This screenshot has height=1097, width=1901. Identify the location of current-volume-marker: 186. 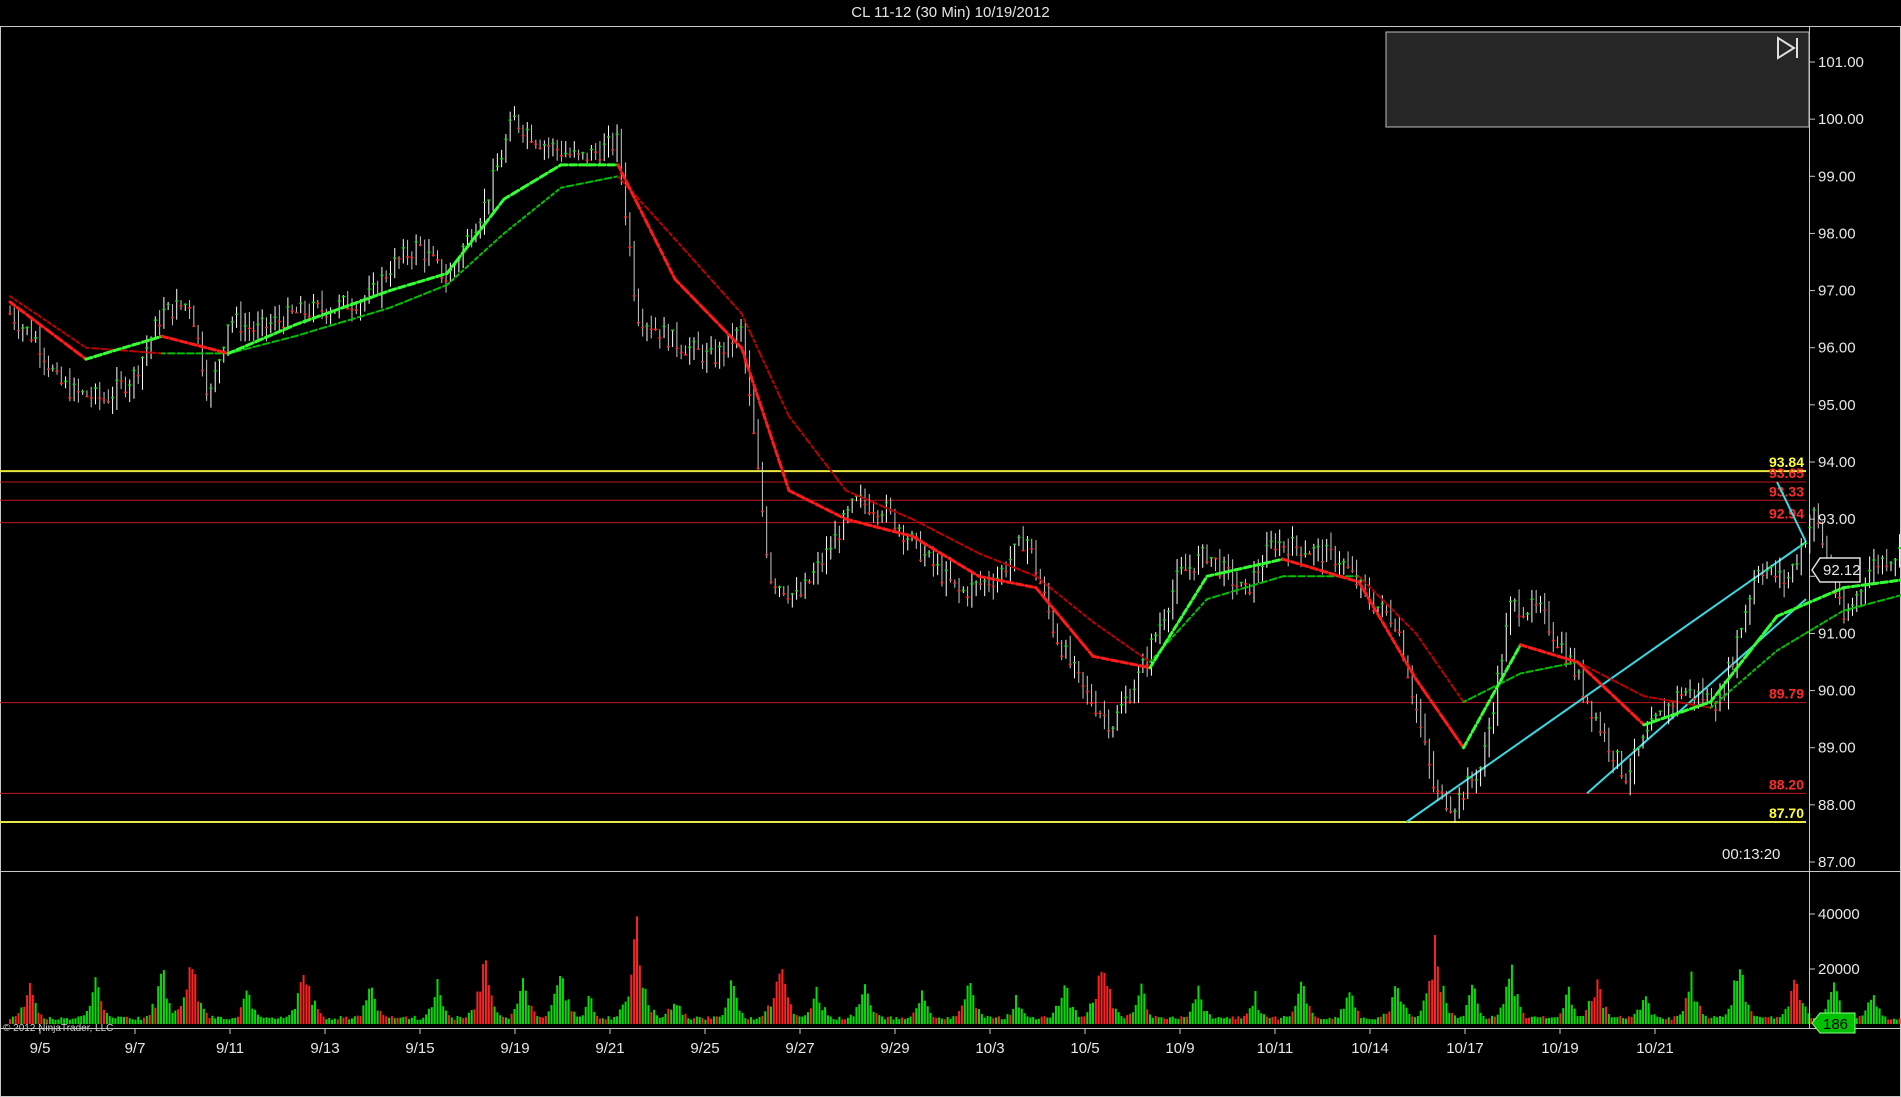
(1833, 1023).